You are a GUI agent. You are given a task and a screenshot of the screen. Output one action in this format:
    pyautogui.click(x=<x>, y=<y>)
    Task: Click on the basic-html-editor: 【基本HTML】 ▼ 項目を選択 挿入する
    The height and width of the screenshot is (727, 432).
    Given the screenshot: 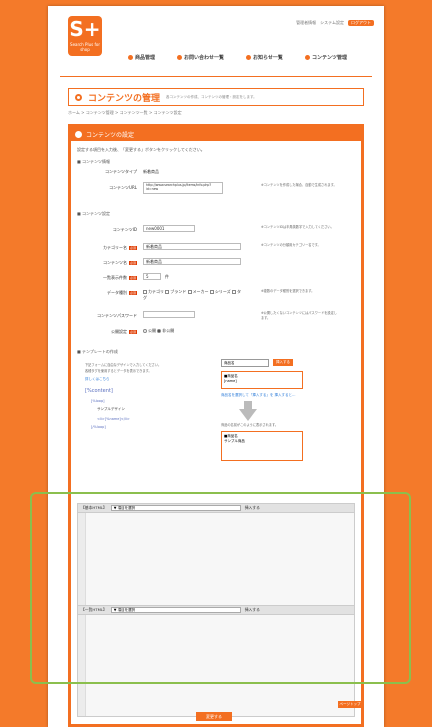 What is the action you would take?
    pyautogui.click(x=216, y=555)
    